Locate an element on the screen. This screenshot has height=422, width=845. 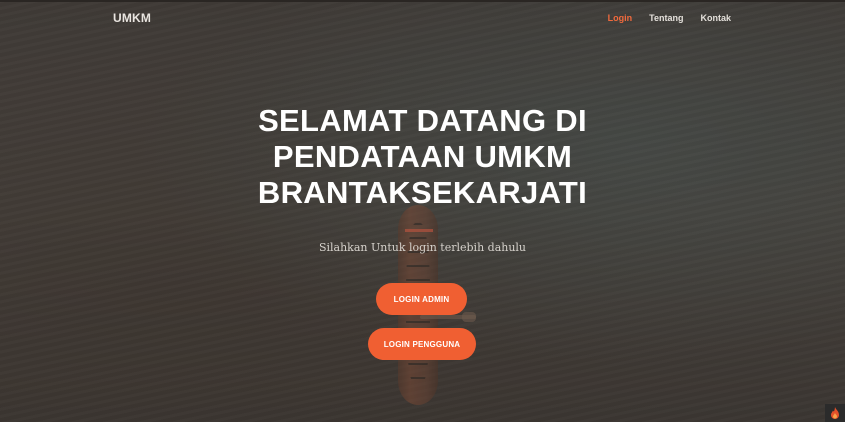
nav-link-login: Login is located at coordinates (620, 18).